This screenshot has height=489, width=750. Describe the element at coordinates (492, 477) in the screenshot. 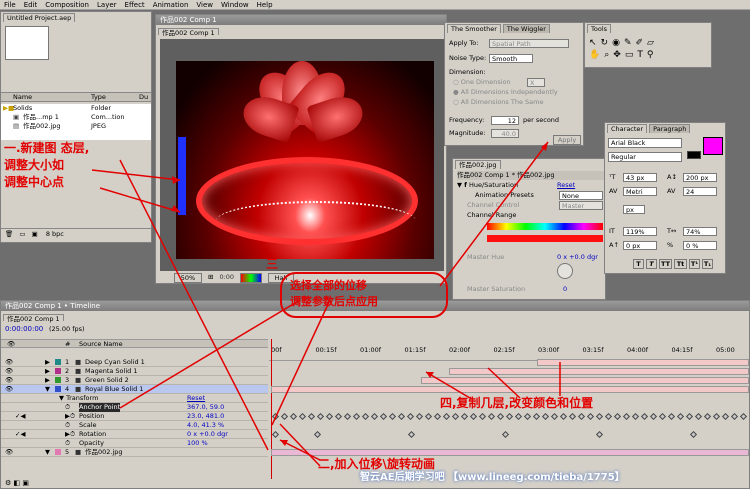

I see `watermark: 智云AE后期学习吧 【www.lineeg.com/tieba/1775】` at that location.